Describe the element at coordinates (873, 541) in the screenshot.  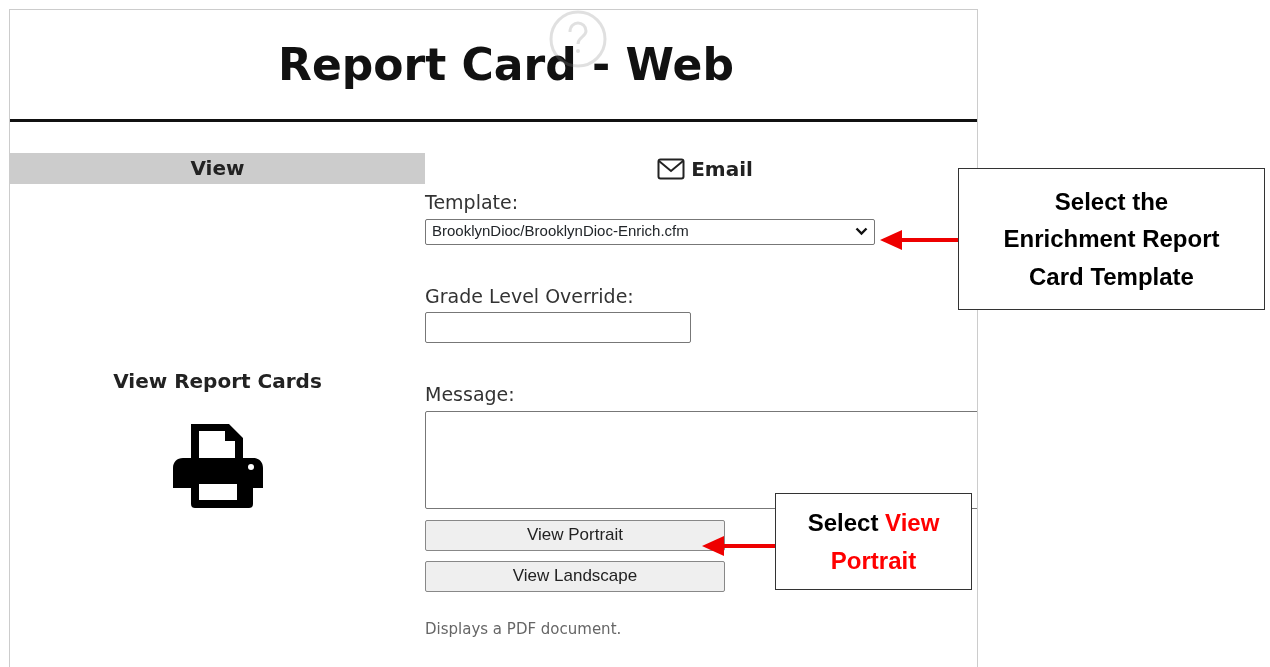
I see `callout: Select View Portrait` at that location.